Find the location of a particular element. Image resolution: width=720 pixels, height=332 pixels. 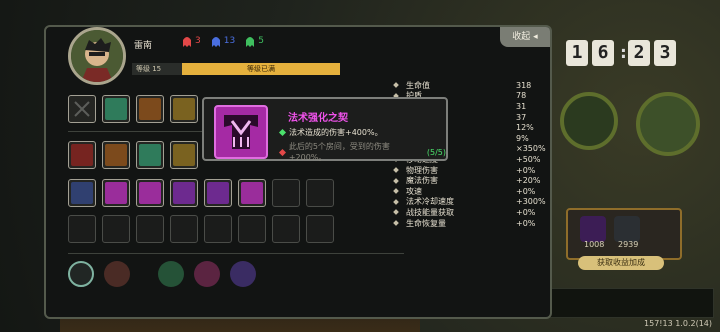

stat-value: 318 is located at coordinates (524, 85).